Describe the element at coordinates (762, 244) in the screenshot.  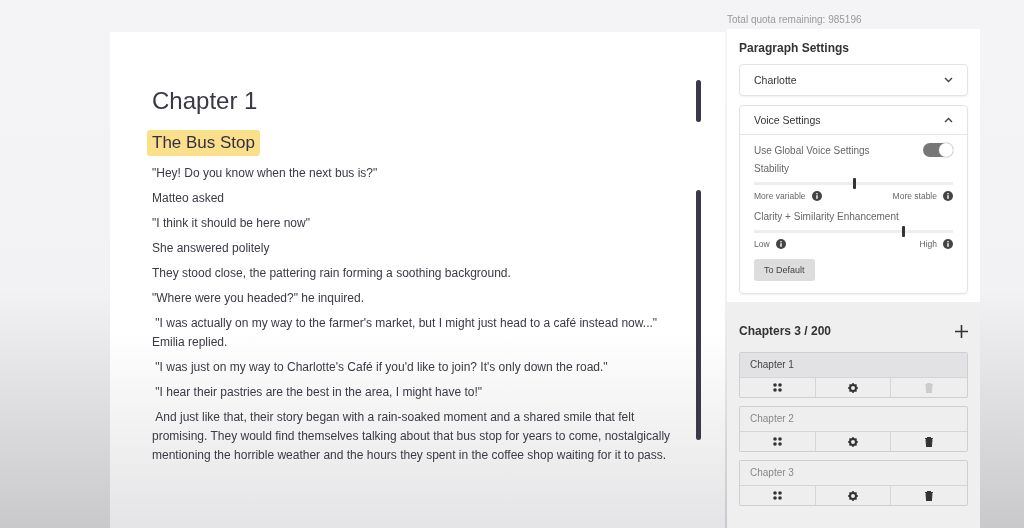
I see `min-label: Low` at that location.